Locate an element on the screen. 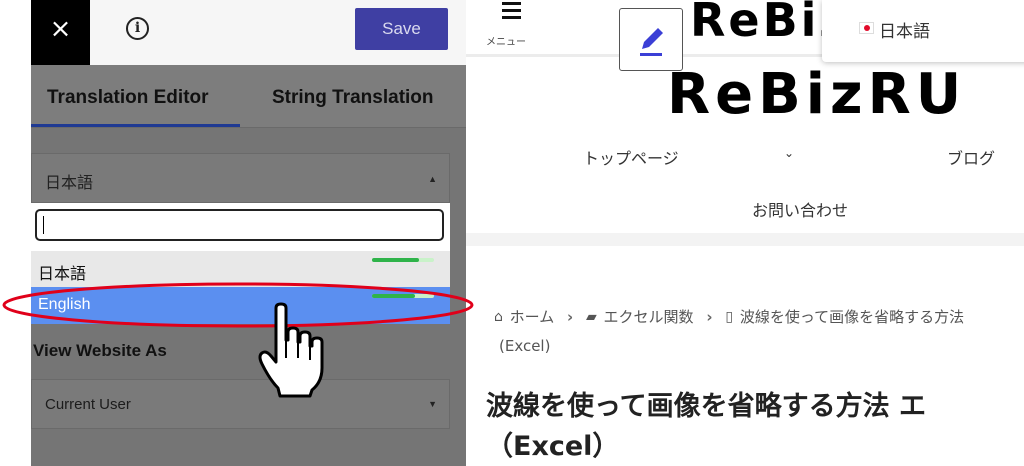 The image size is (1024, 466). view-as-select: Current User ▼ is located at coordinates (240, 404).